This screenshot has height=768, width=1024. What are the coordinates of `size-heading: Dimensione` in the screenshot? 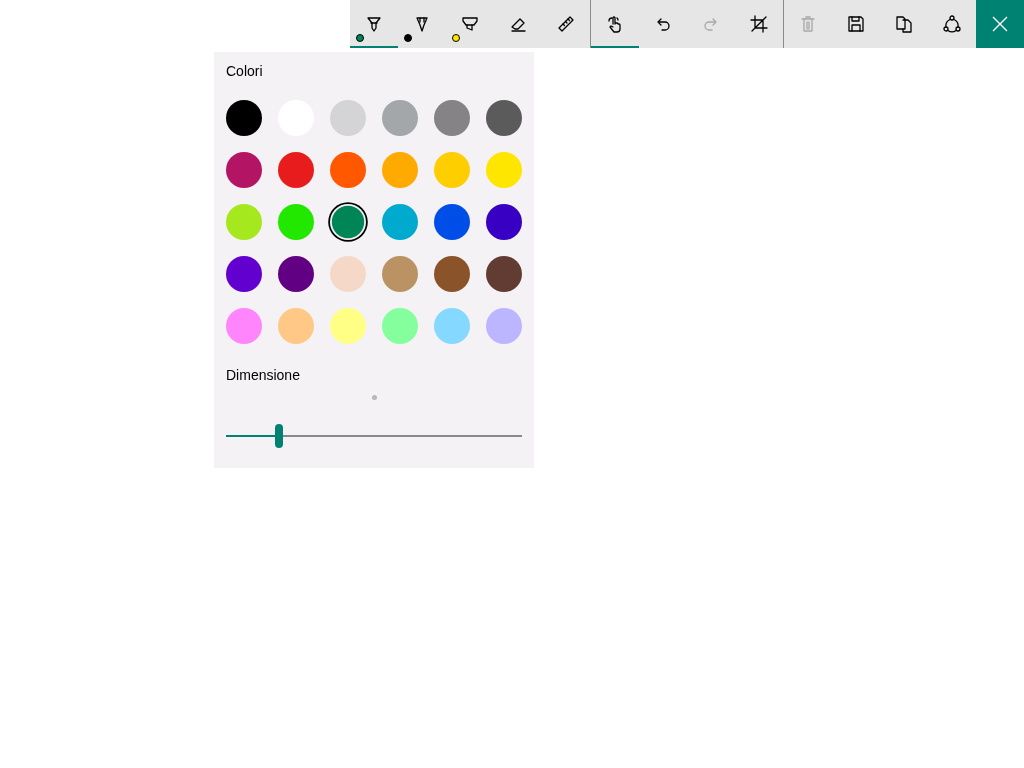 It's located at (263, 375).